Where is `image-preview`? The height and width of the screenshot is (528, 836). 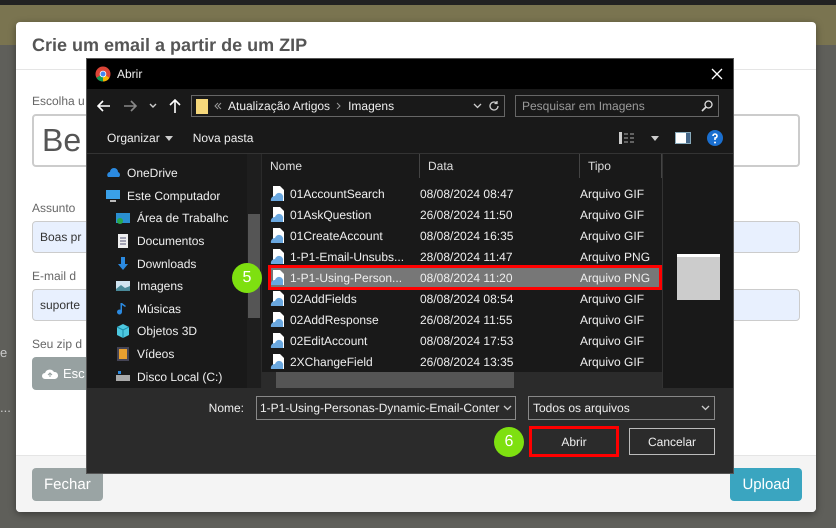
image-preview is located at coordinates (698, 277).